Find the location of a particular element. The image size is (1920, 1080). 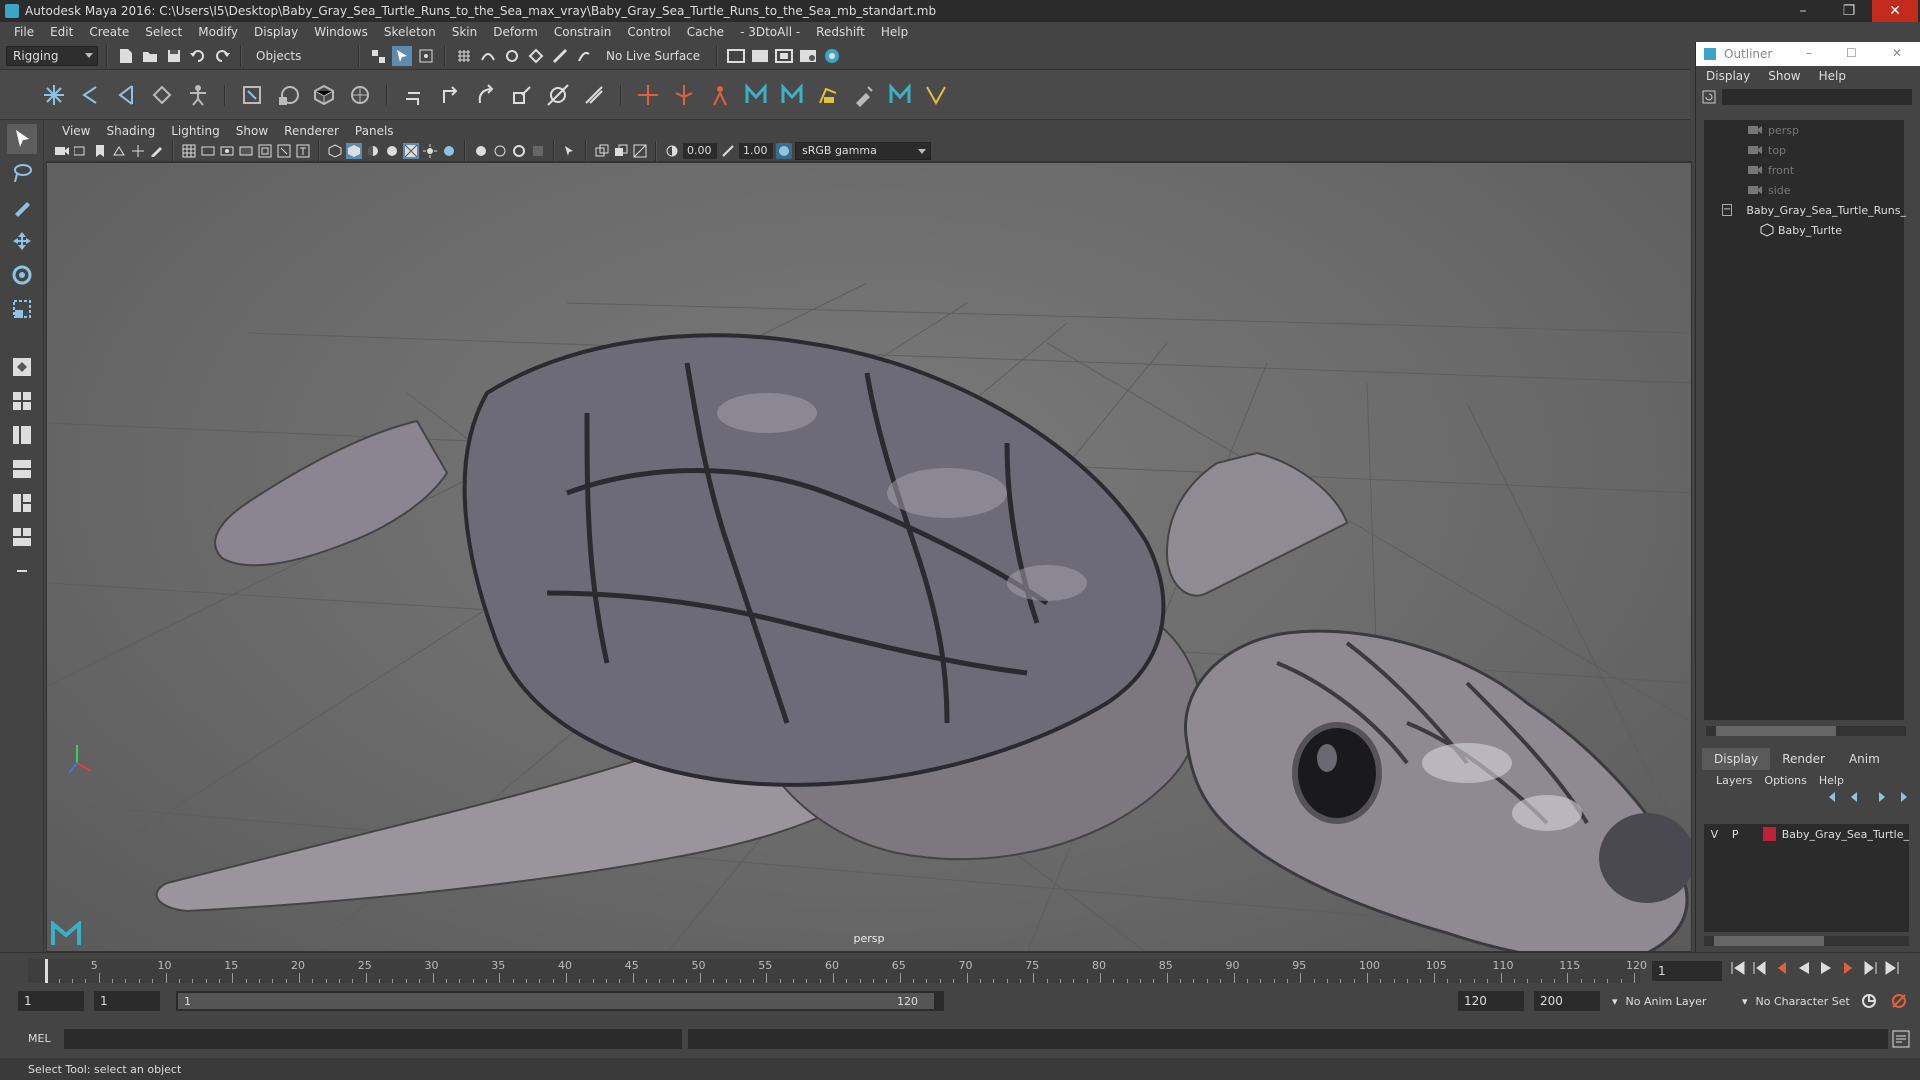

backface-culling-icon is located at coordinates (640, 151).